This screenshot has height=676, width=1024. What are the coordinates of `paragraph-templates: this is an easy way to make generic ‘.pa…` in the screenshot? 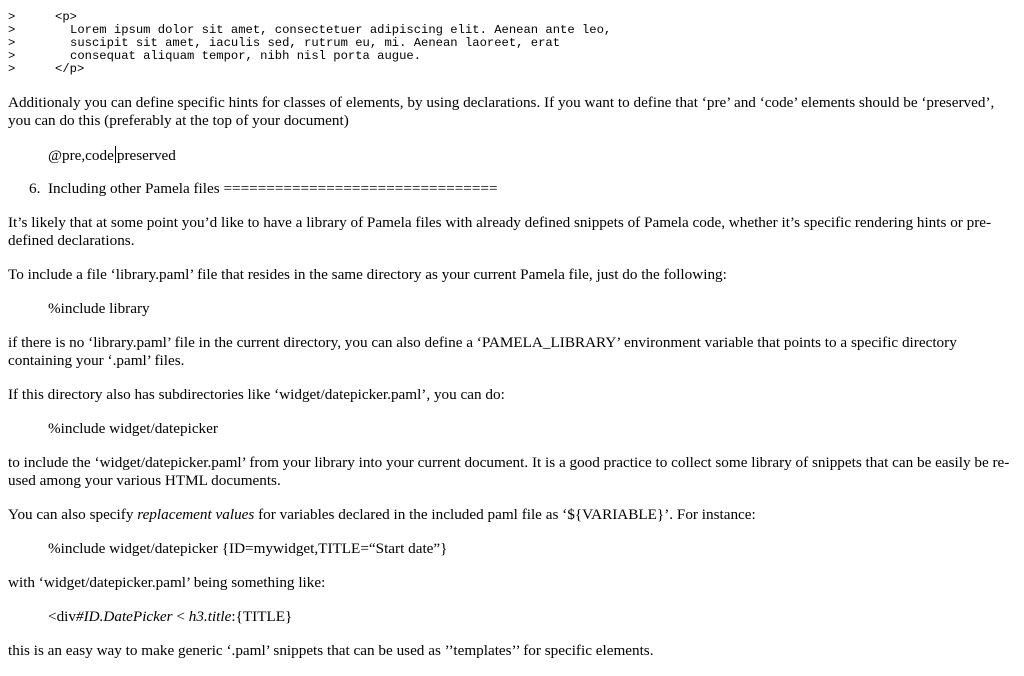 It's located at (331, 650).